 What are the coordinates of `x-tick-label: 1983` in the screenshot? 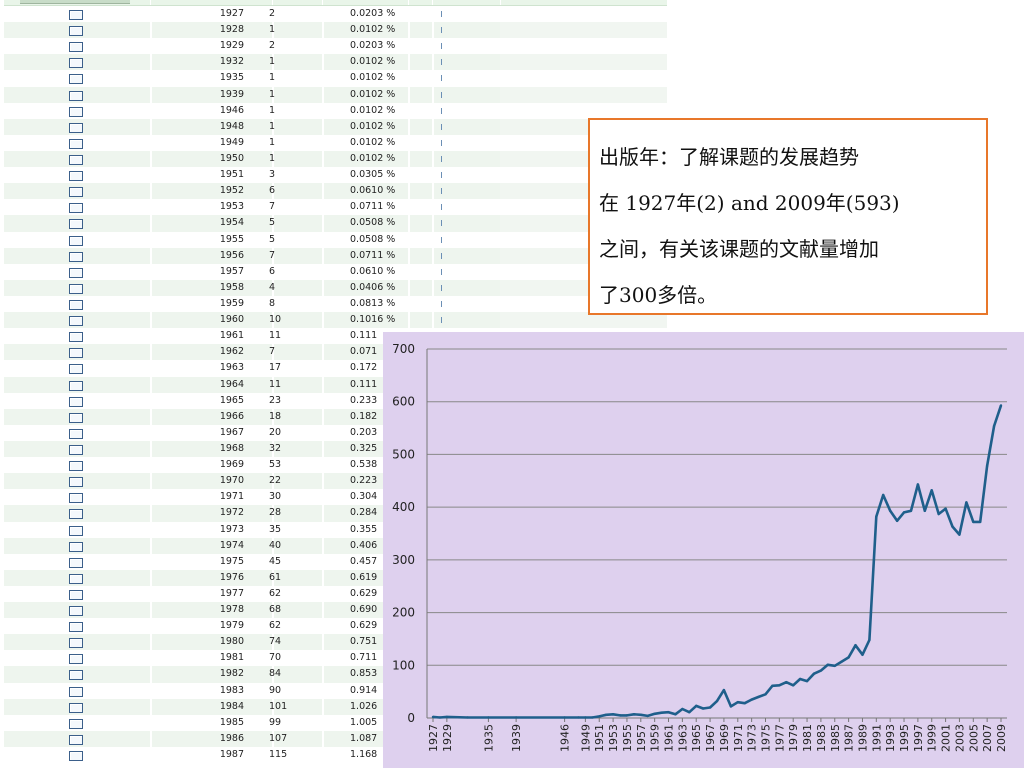 It's located at (821, 738).